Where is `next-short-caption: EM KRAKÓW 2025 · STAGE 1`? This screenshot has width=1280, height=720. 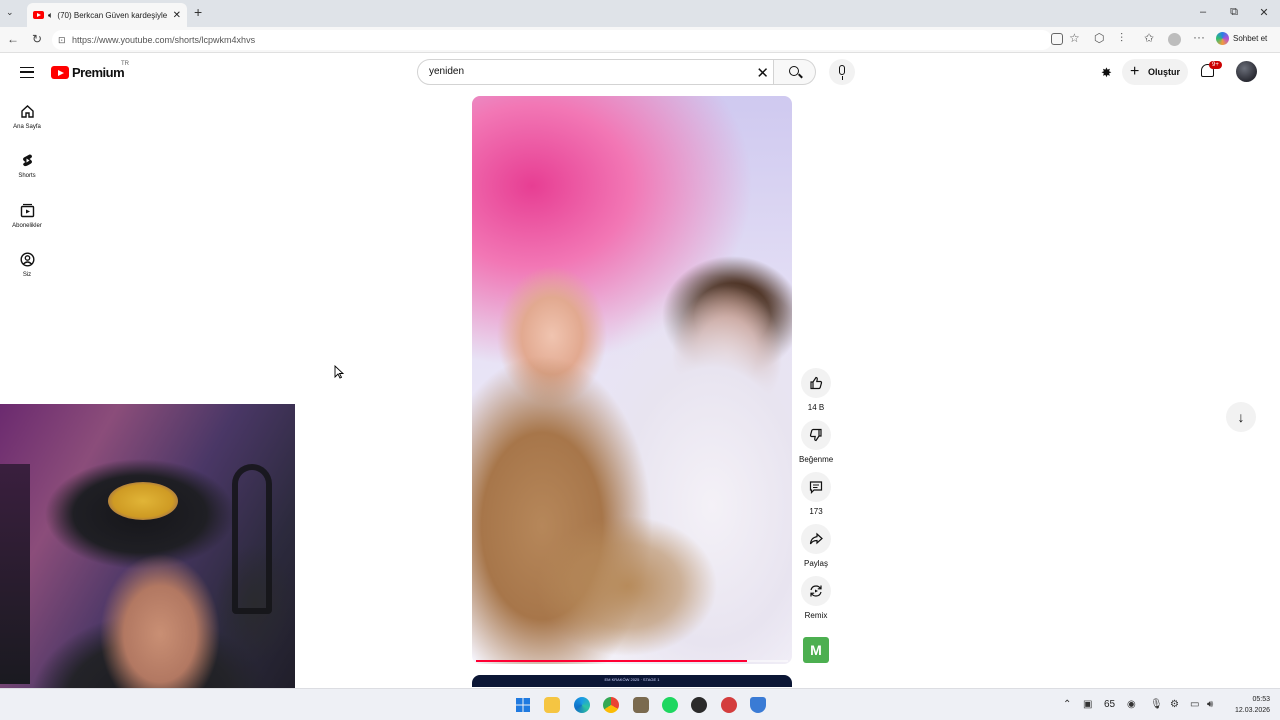 next-short-caption: EM KRAKÓW 2025 · STAGE 1 is located at coordinates (632, 679).